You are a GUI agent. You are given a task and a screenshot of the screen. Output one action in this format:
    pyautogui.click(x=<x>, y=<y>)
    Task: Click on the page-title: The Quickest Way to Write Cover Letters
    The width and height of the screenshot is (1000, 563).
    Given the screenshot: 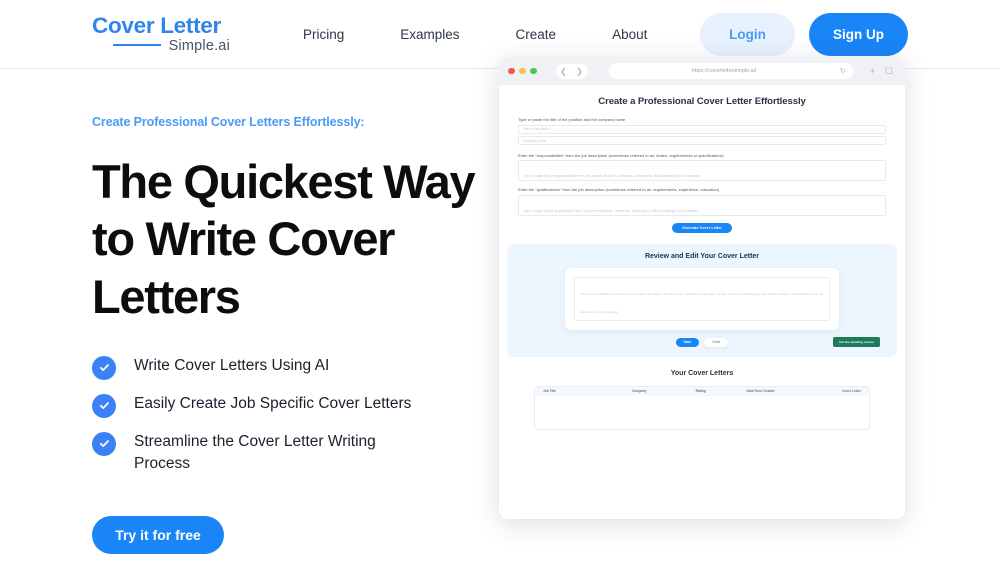 What is the action you would take?
    pyautogui.click(x=284, y=239)
    